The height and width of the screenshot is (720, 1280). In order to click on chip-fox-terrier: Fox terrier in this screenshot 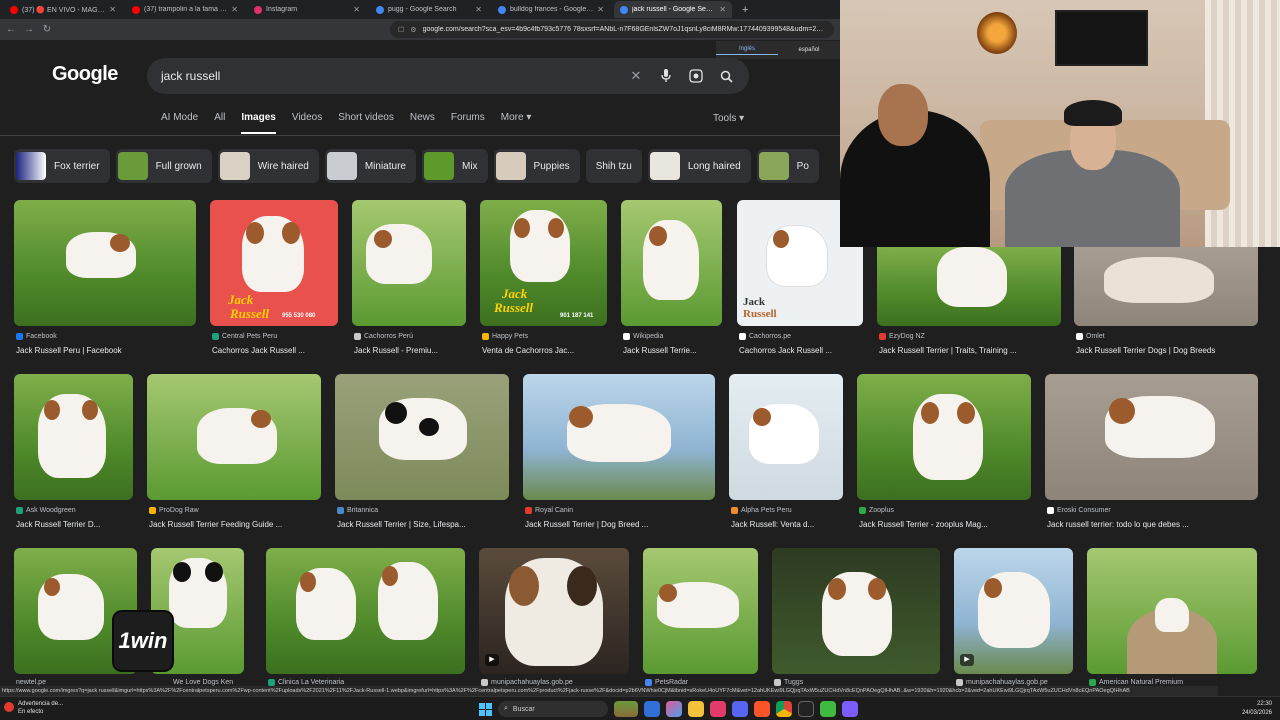, I will do `click(62, 166)`.